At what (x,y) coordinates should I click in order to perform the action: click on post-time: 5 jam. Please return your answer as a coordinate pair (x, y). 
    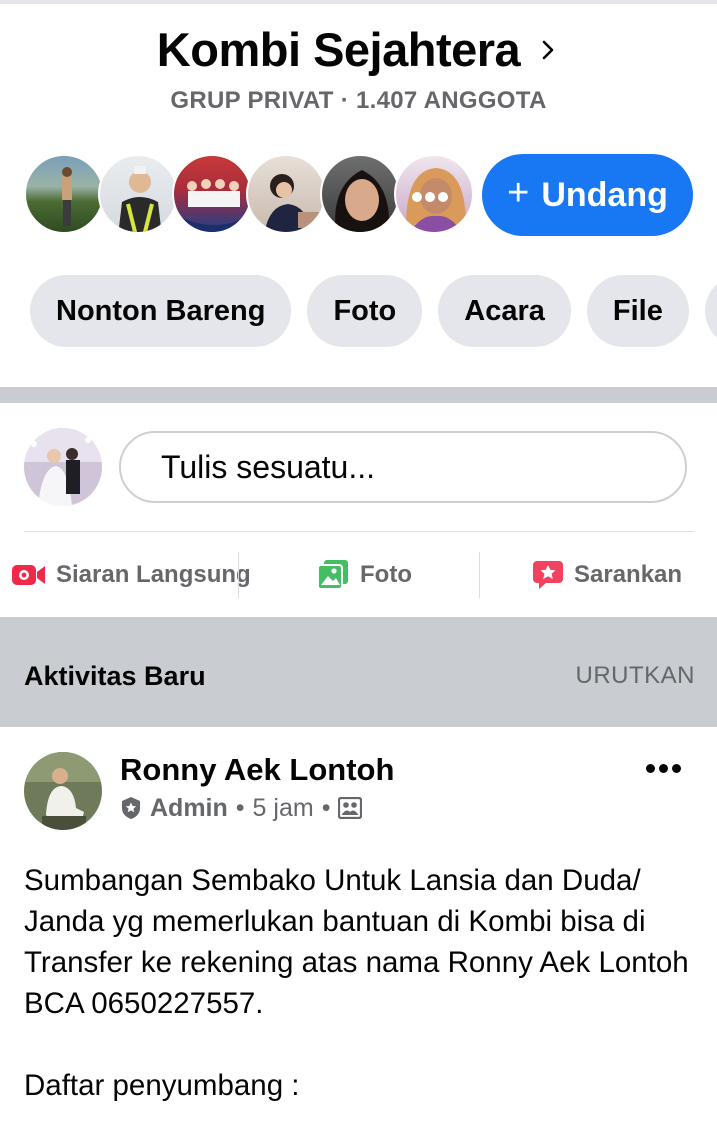
    Looking at the image, I should click on (283, 808).